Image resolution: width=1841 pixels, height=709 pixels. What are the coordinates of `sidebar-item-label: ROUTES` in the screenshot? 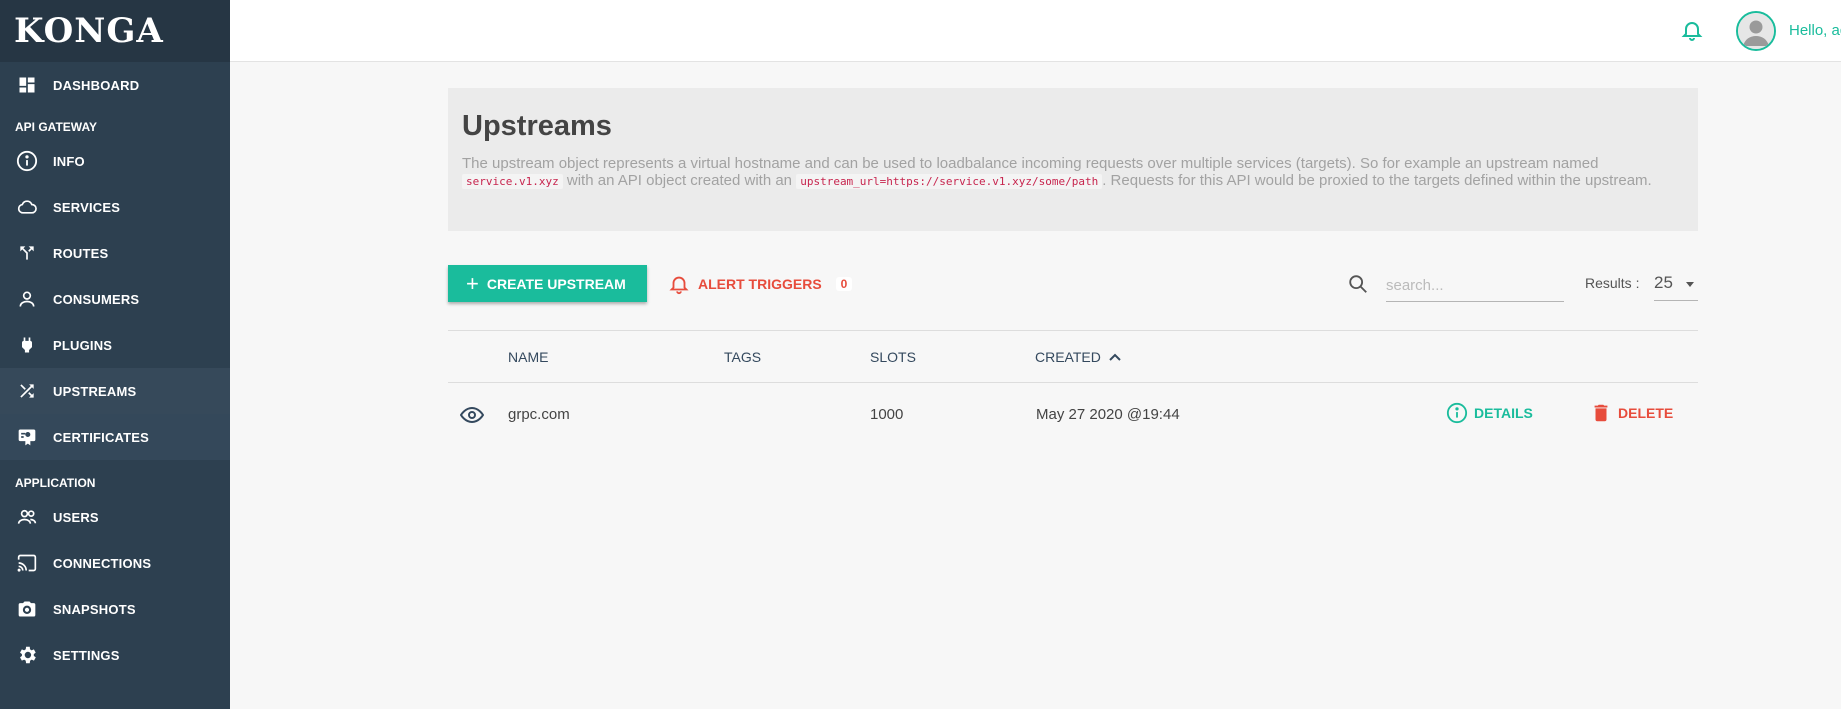 It's located at (81, 253).